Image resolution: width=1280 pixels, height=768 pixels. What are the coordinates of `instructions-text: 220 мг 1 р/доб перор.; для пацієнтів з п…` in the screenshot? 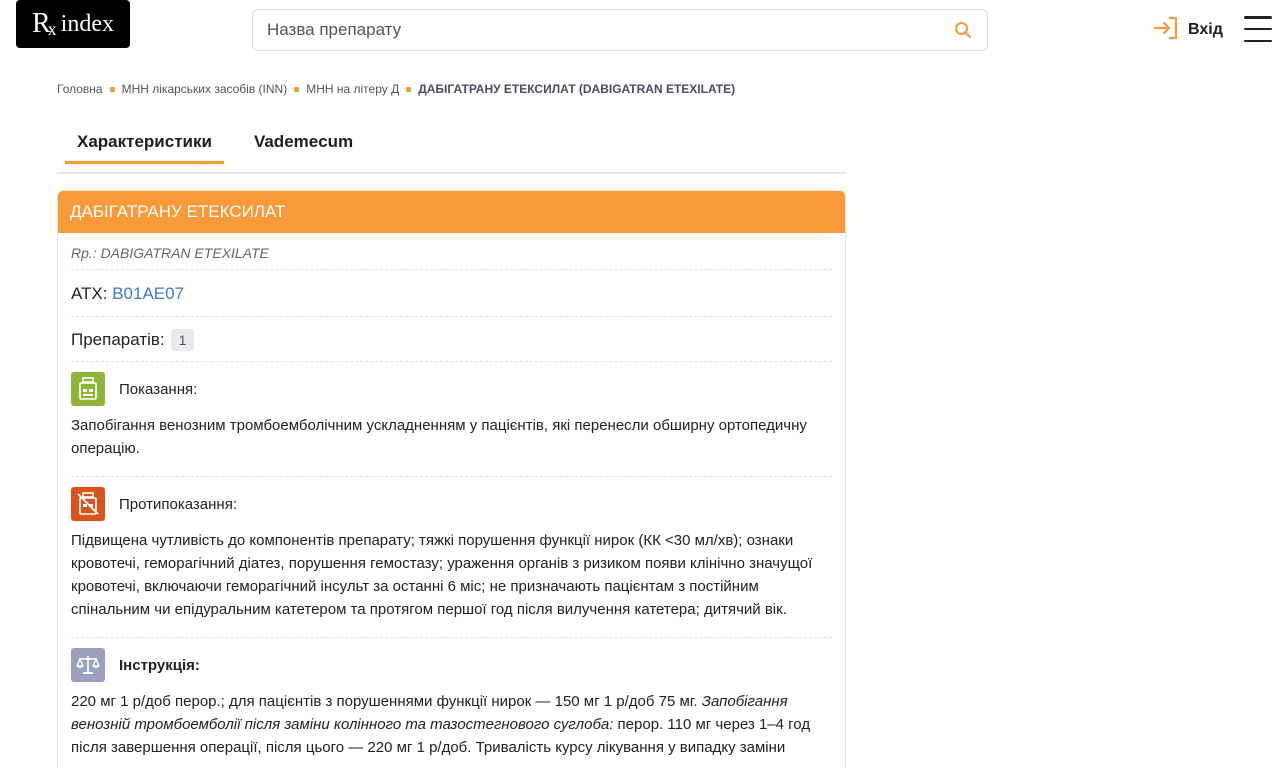 It's located at (451, 724).